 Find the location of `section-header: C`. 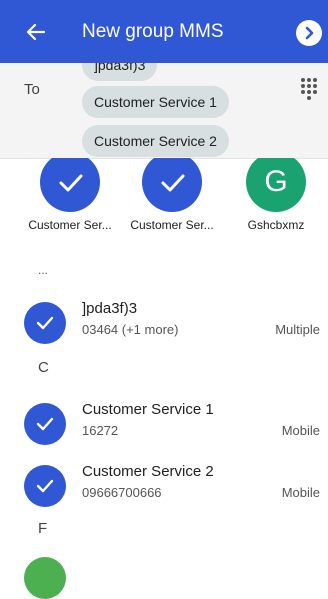

section-header: C is located at coordinates (43, 367).